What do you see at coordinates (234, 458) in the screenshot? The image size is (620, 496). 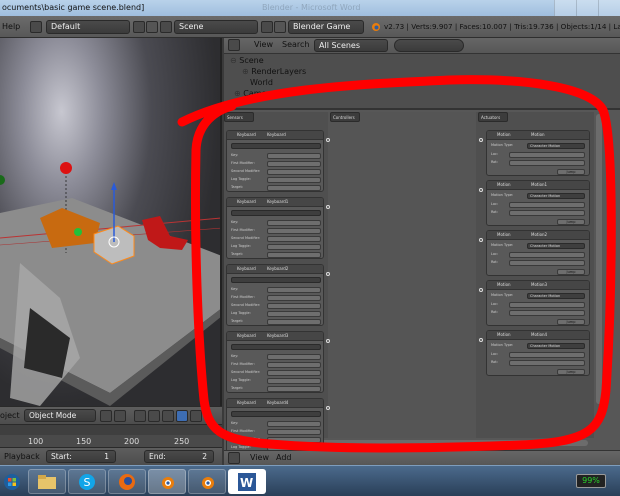 I see `logic-editor-icon` at bounding box center [234, 458].